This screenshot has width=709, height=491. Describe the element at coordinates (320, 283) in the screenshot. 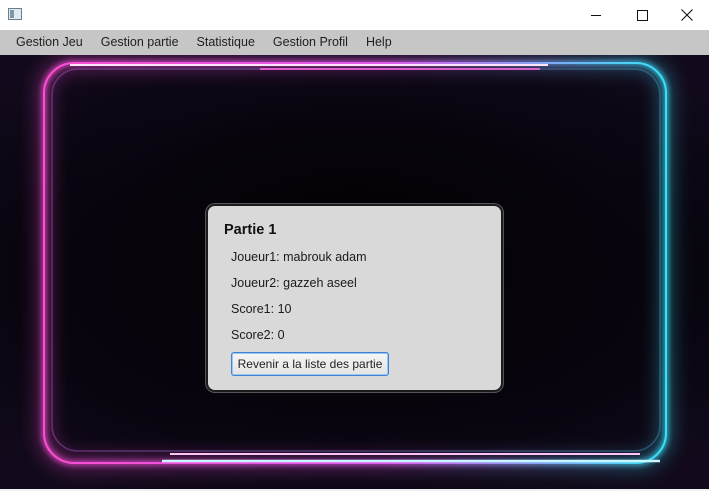

I see `player2-value: gazzeh aseel` at that location.